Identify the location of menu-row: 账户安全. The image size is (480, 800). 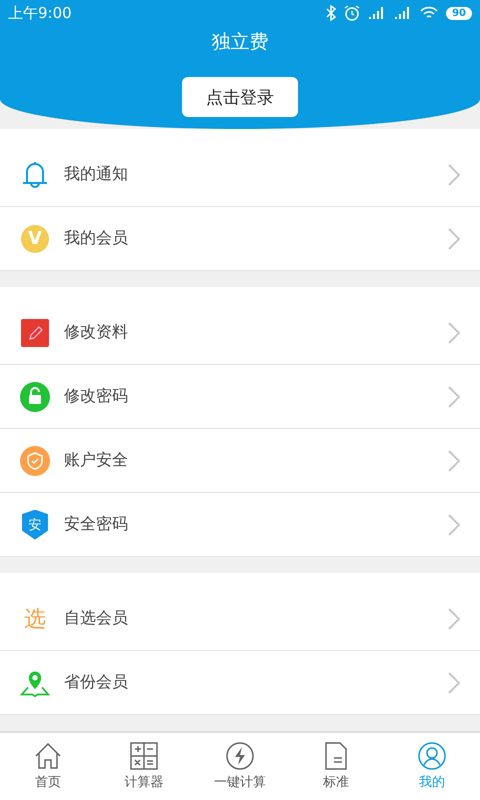
(240, 461).